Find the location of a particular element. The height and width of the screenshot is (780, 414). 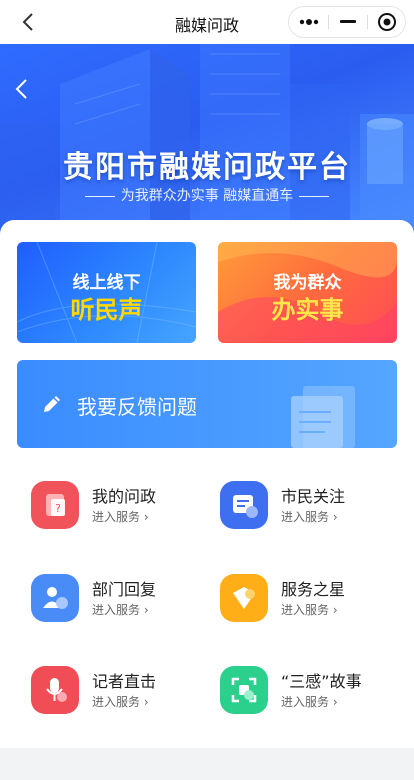

service-name: 市民关注 is located at coordinates (313, 496).